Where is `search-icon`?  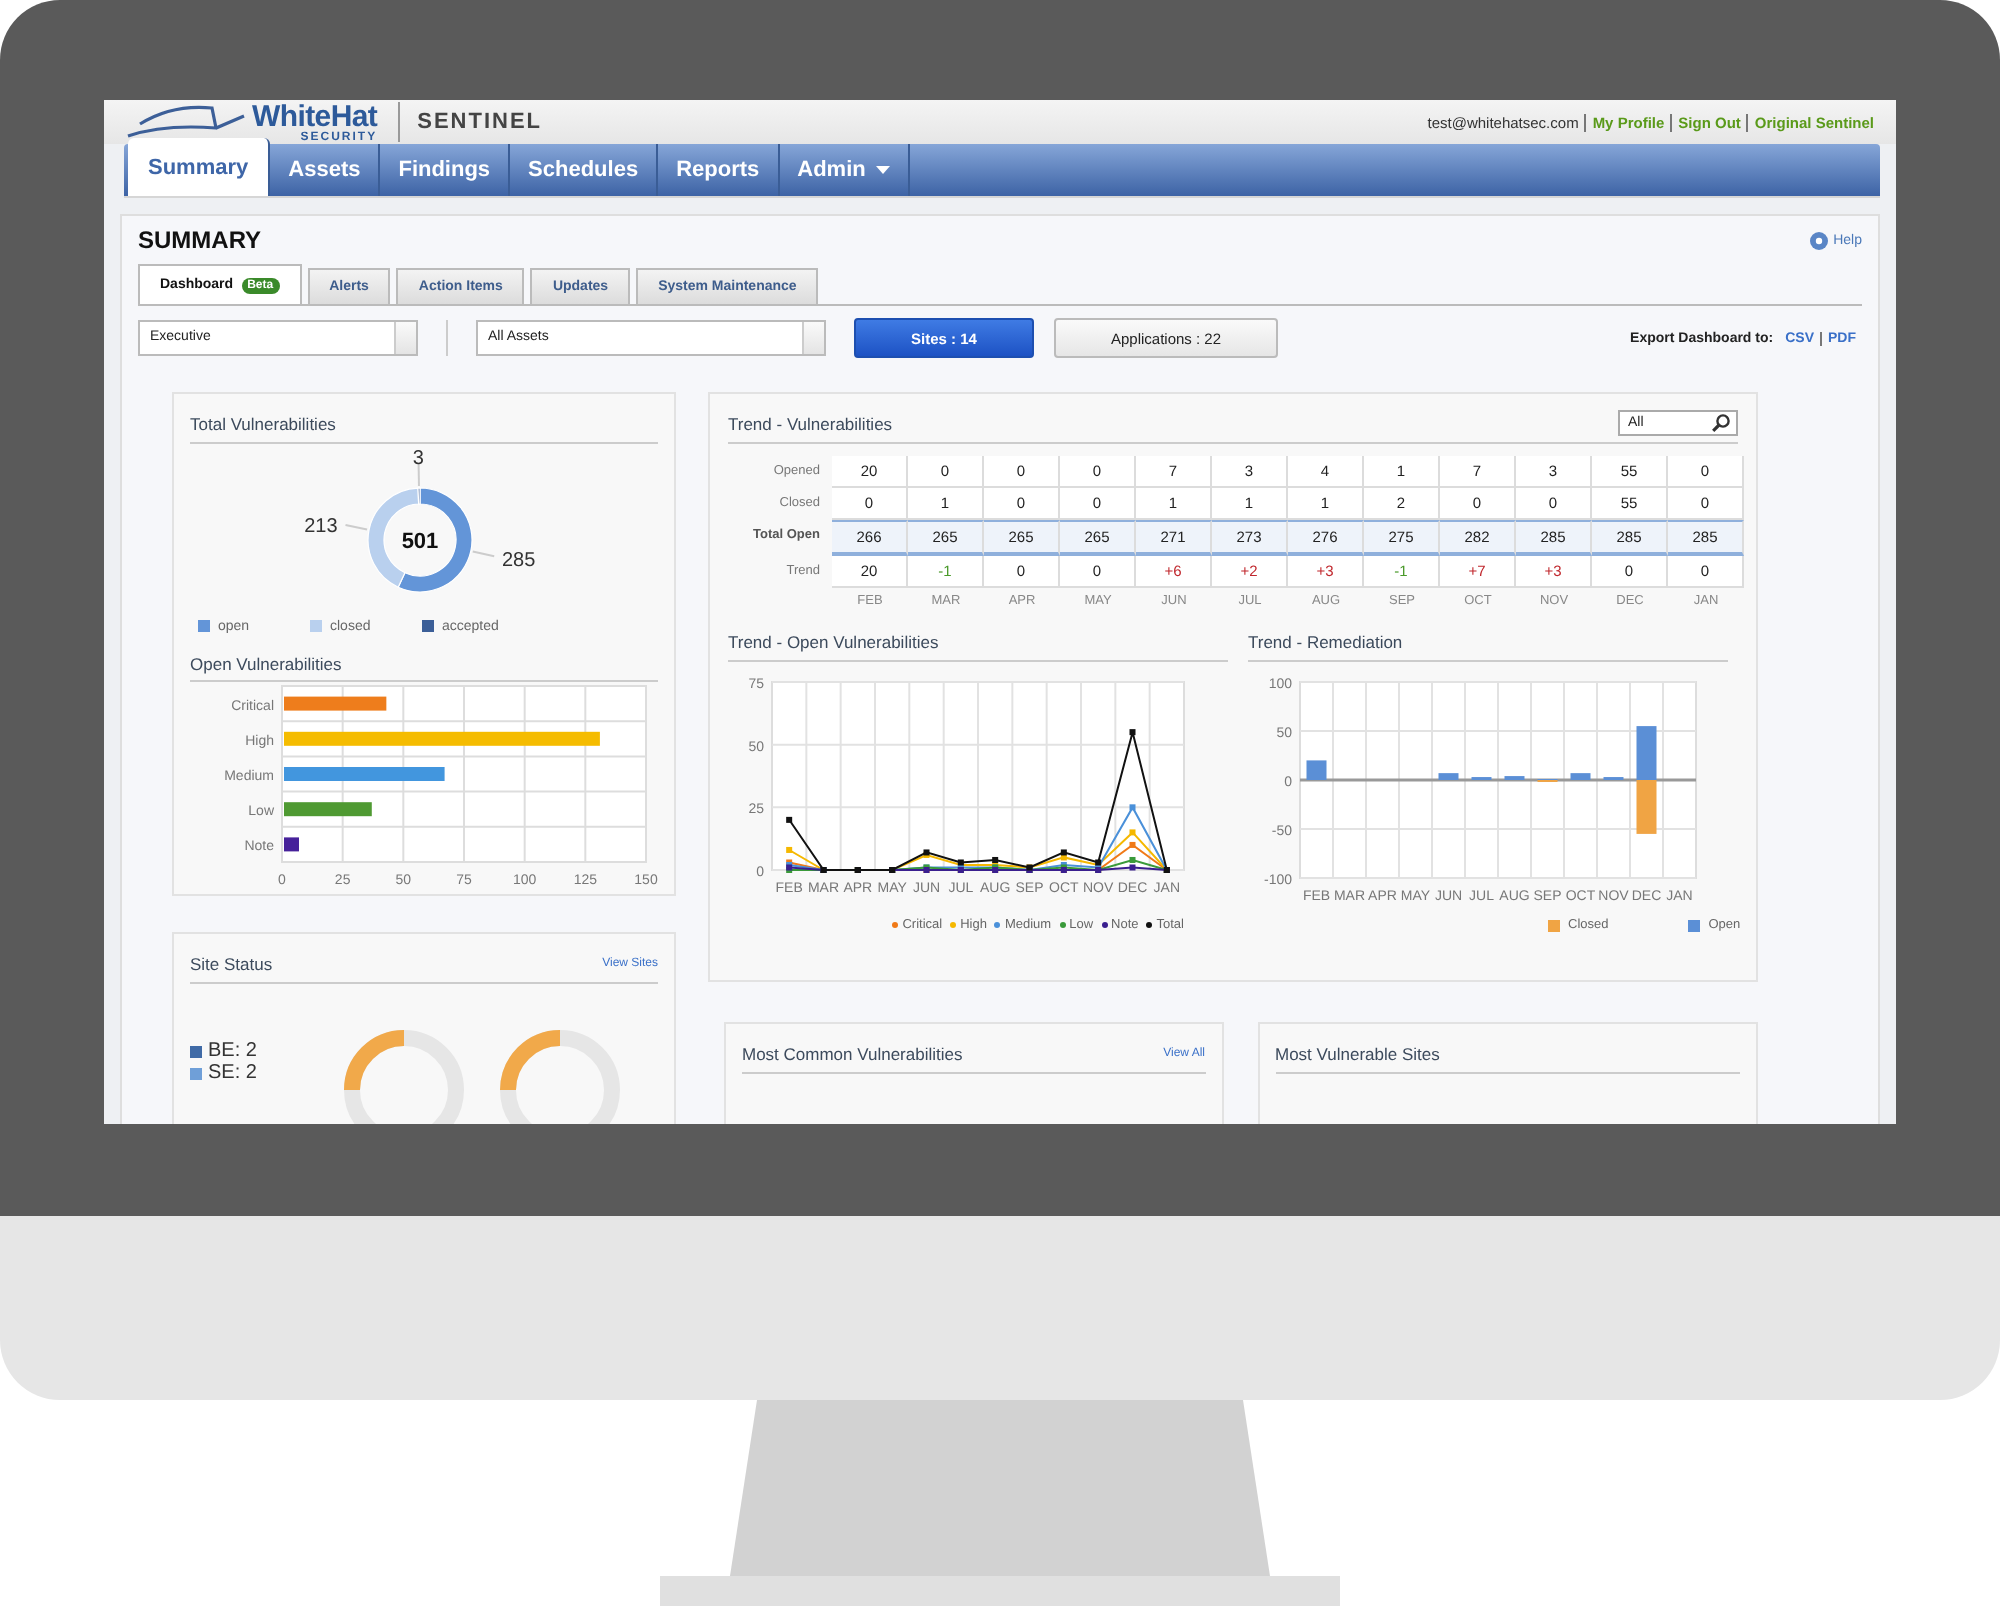
search-icon is located at coordinates (1721, 422).